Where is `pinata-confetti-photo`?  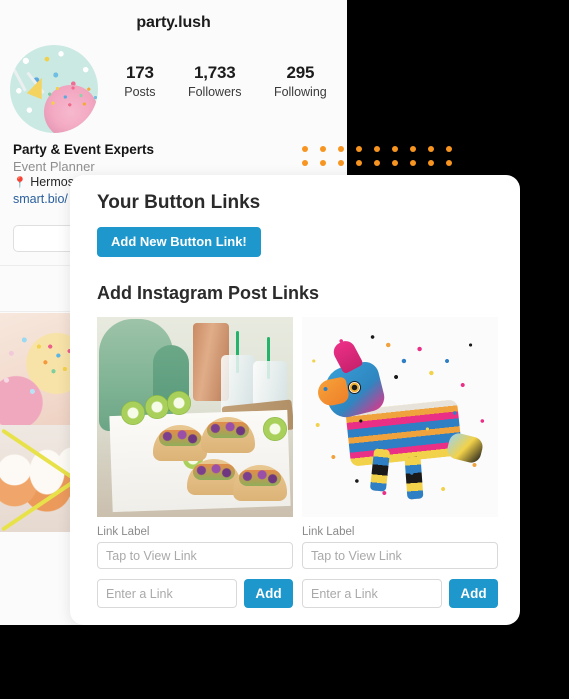
pinata-confetti-photo is located at coordinates (400, 417).